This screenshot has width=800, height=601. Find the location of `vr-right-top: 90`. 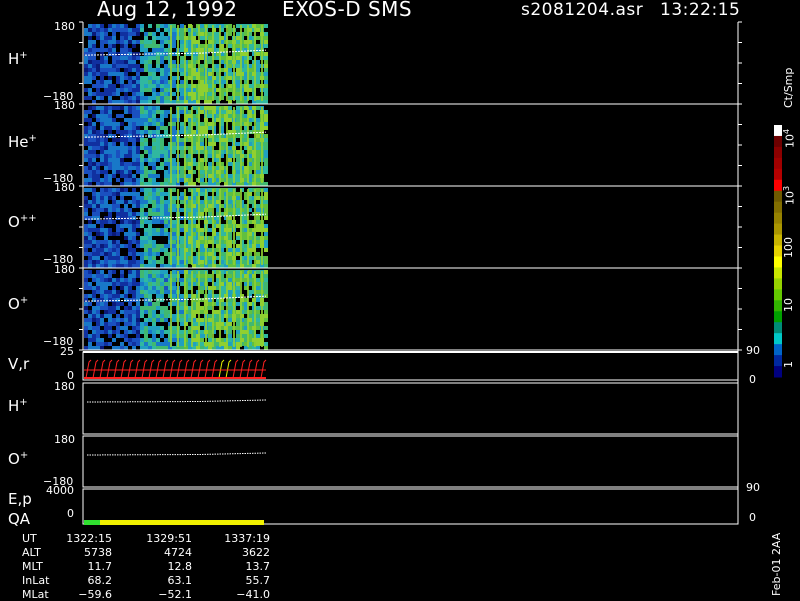

vr-right-top: 90 is located at coordinates (753, 350).